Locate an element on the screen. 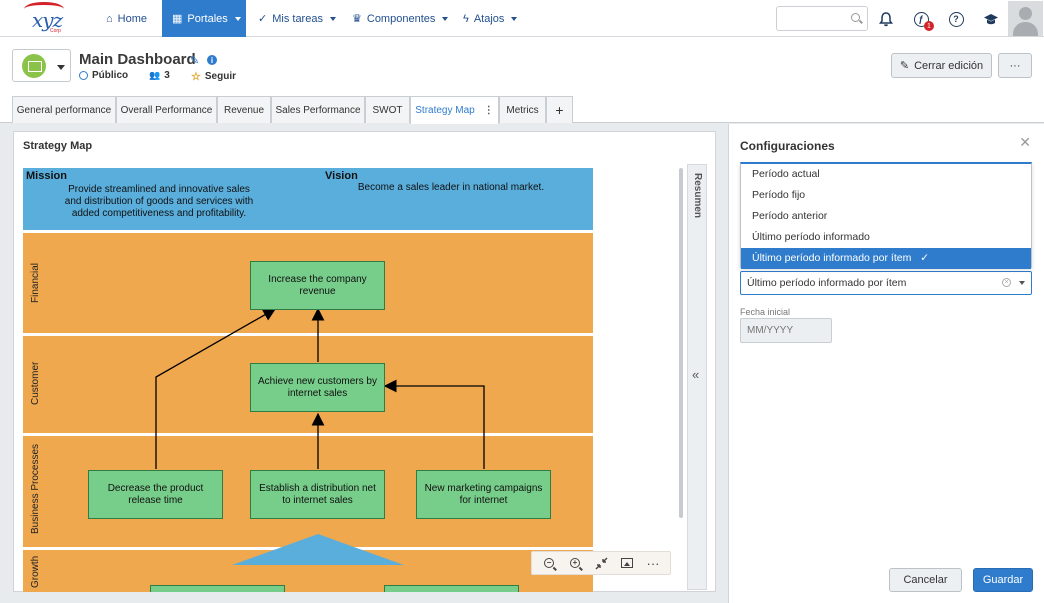  lane-label-growth: Growth is located at coordinates (35, 571).